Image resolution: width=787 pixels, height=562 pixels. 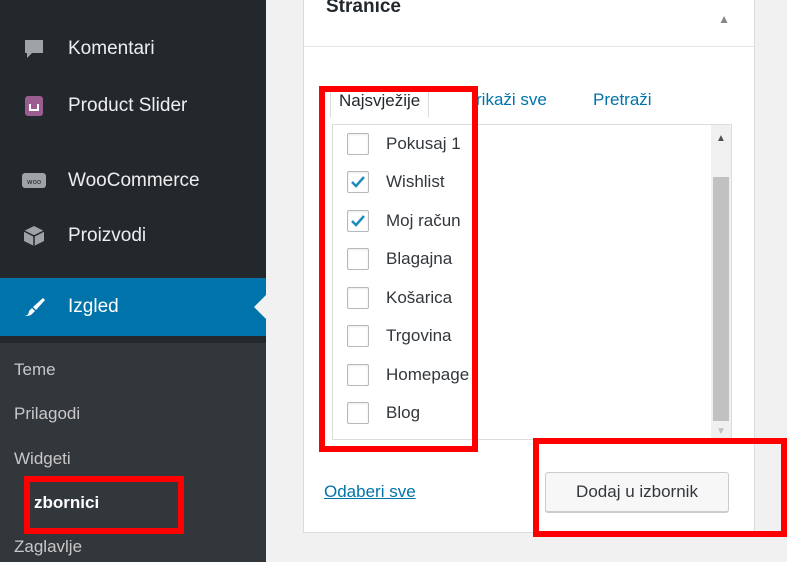 What do you see at coordinates (370, 492) in the screenshot?
I see `select-all-link: Odaberi sve` at bounding box center [370, 492].